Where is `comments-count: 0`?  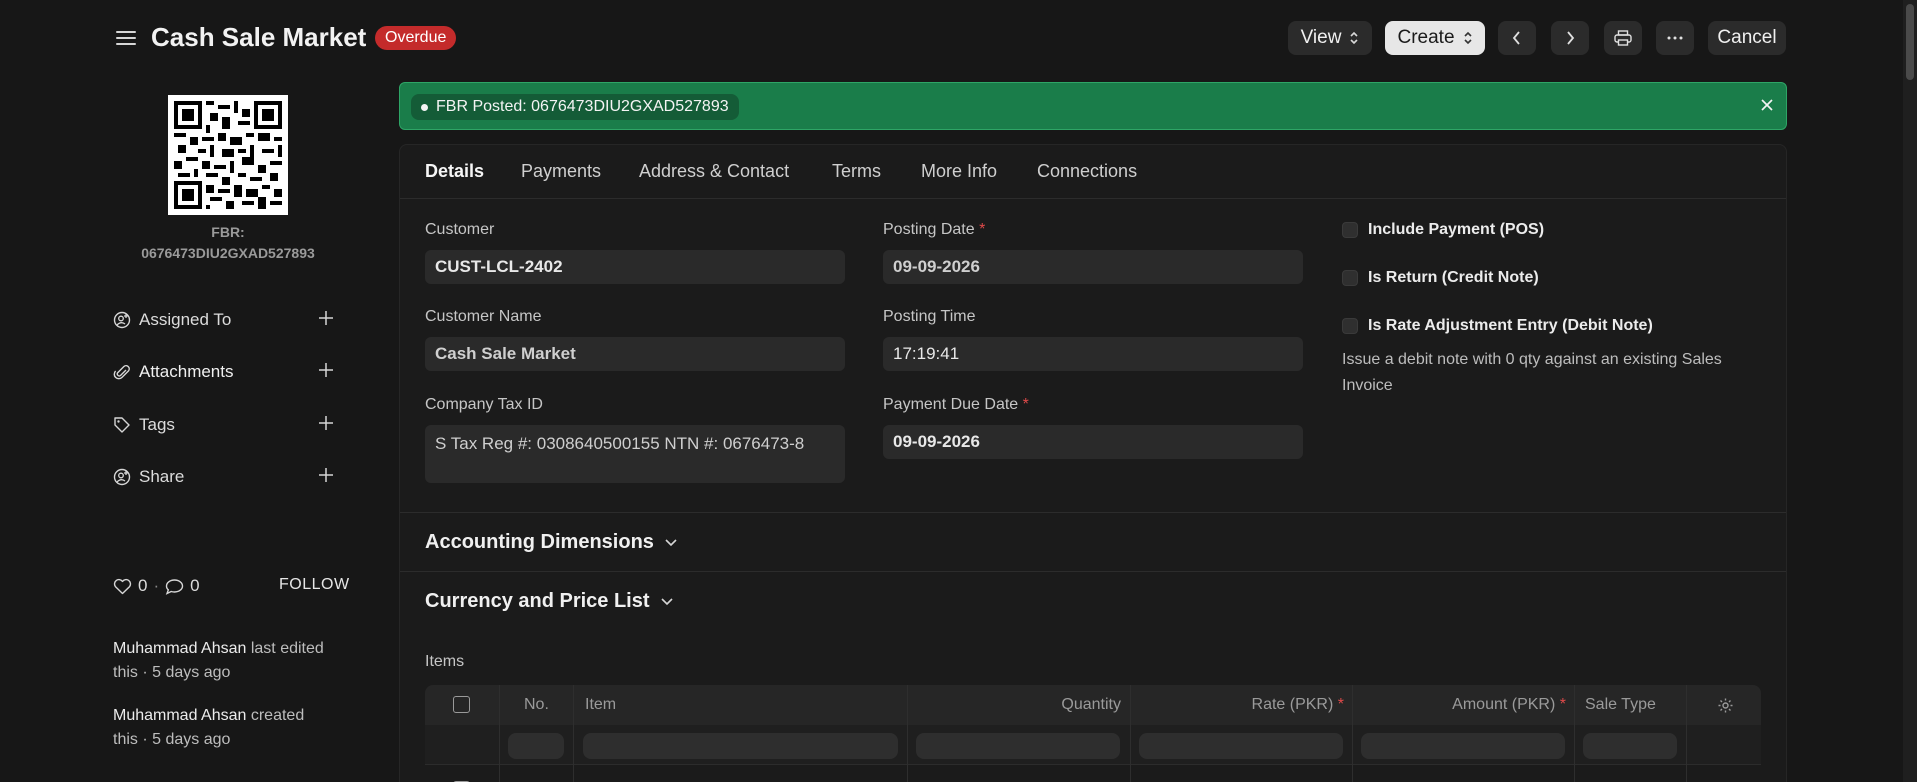 comments-count: 0 is located at coordinates (195, 585).